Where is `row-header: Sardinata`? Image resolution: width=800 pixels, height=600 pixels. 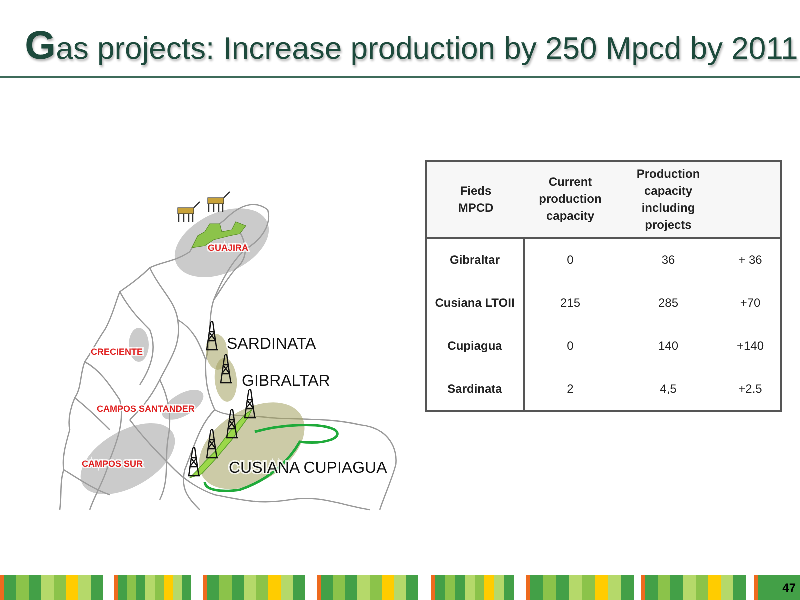
row-header: Sardinata is located at coordinates (475, 389).